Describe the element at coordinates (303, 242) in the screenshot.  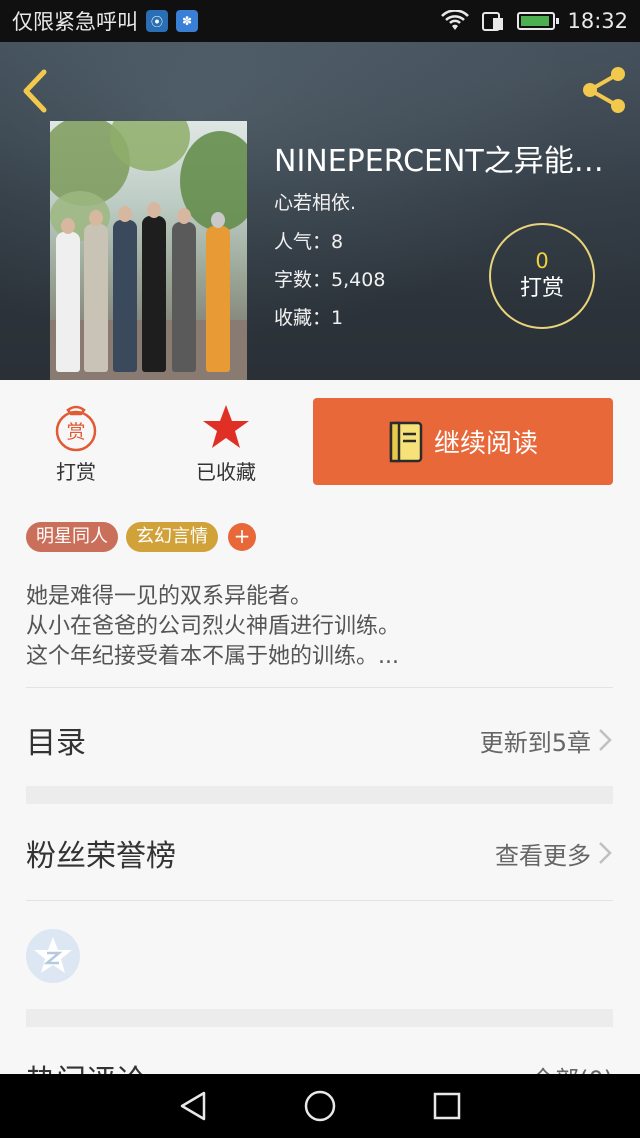
I see `popularity-label: 人气：` at that location.